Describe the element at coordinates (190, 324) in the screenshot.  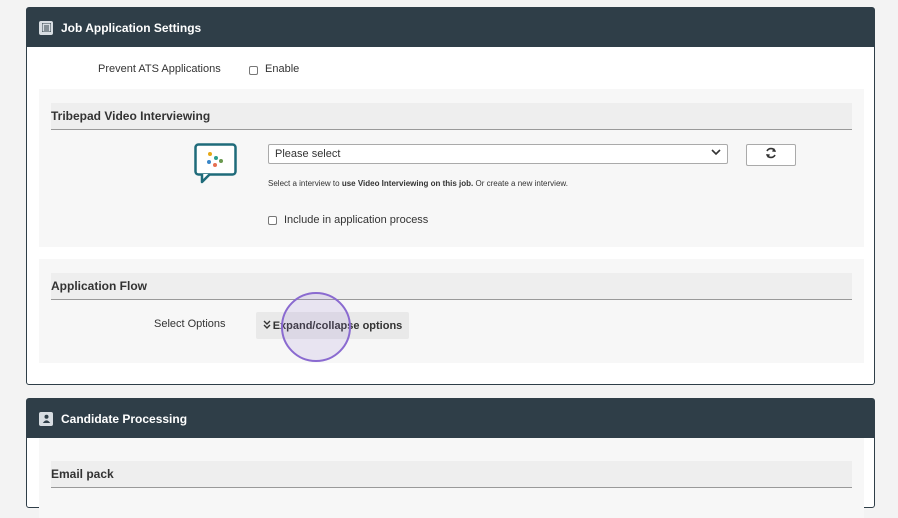
I see `select-options-label: Select Options` at that location.